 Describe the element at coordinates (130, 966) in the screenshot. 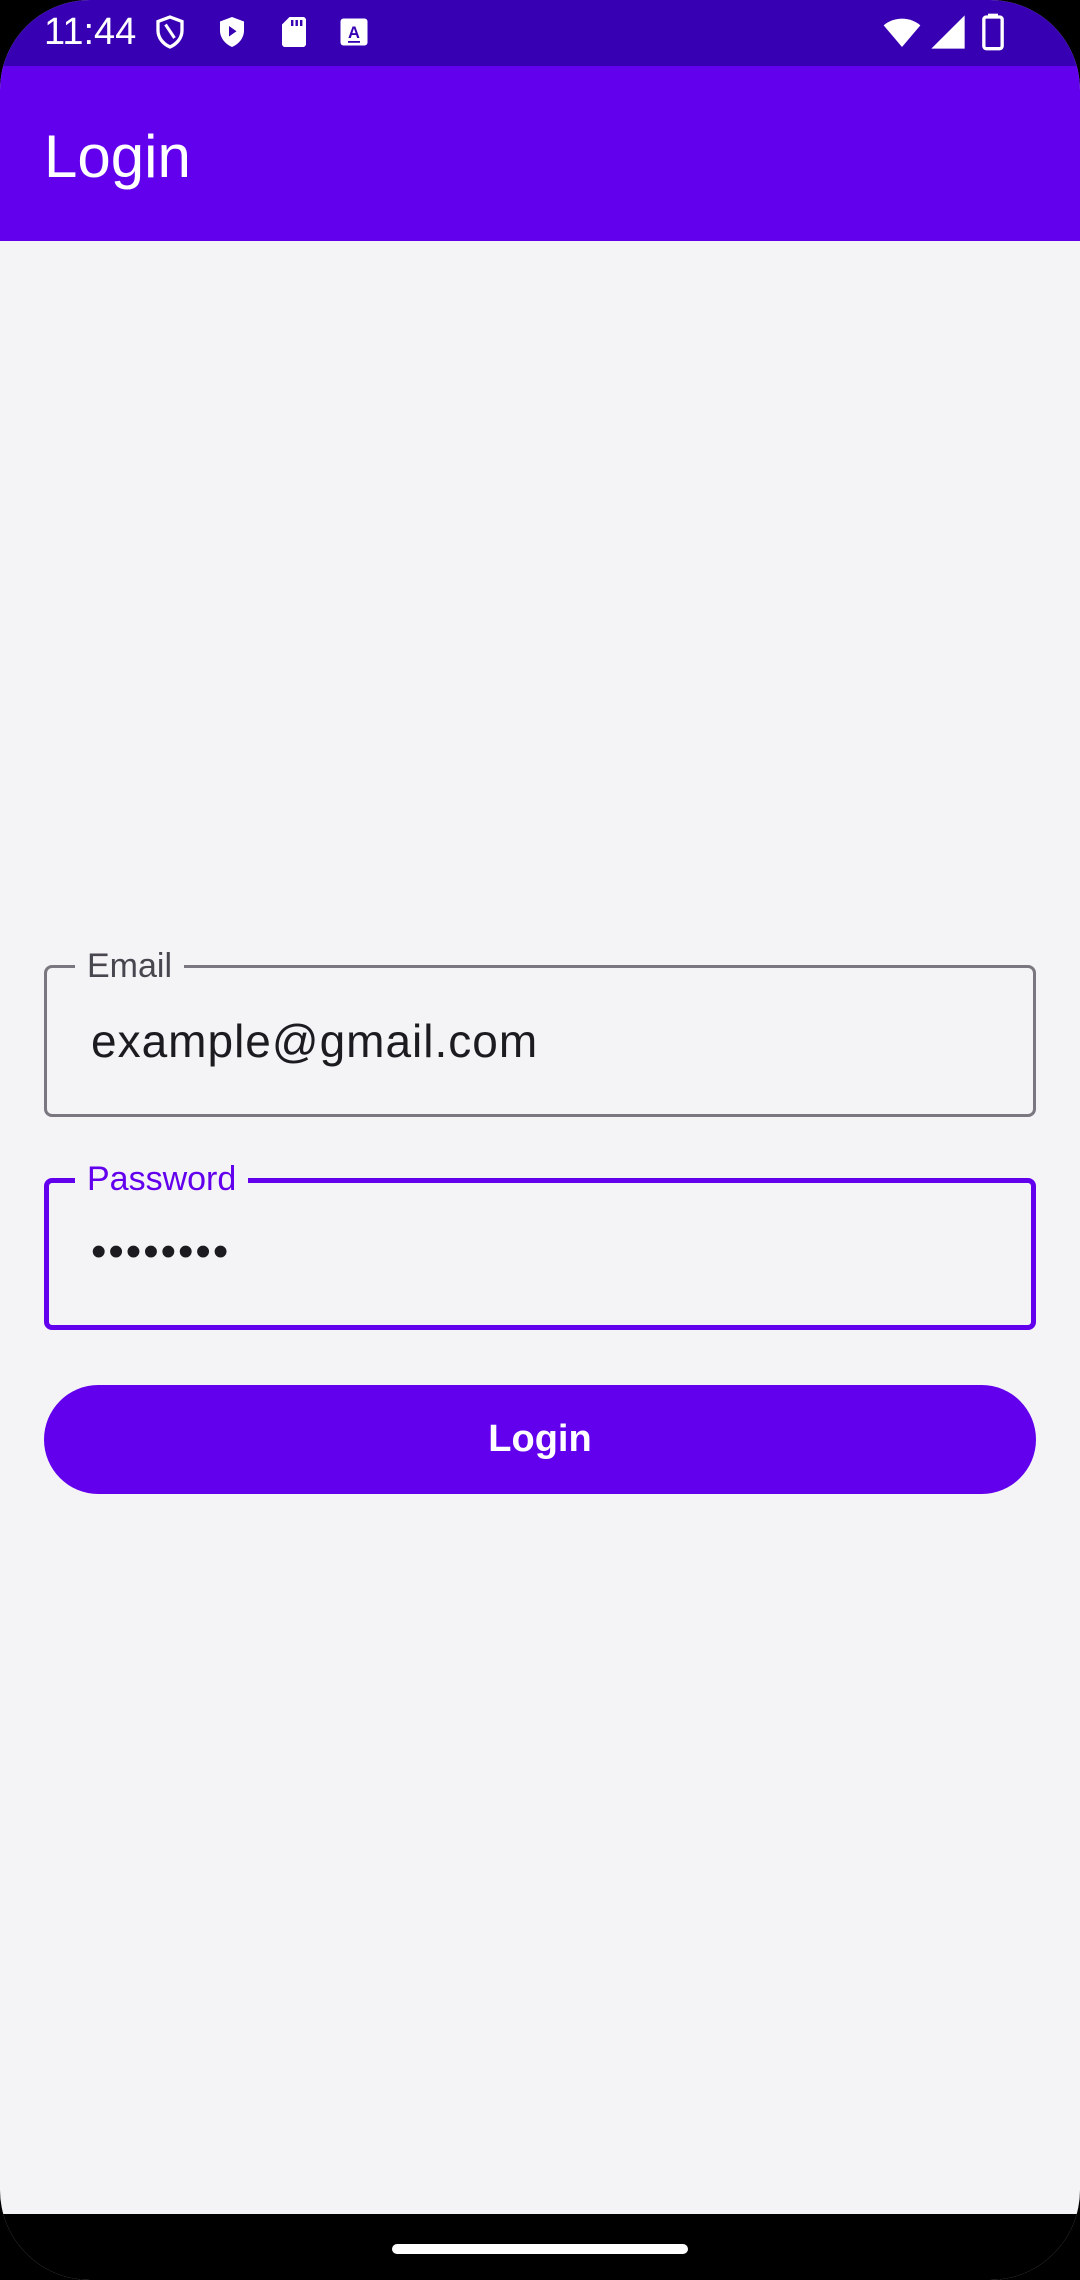

I see `email-field-label: Email` at that location.